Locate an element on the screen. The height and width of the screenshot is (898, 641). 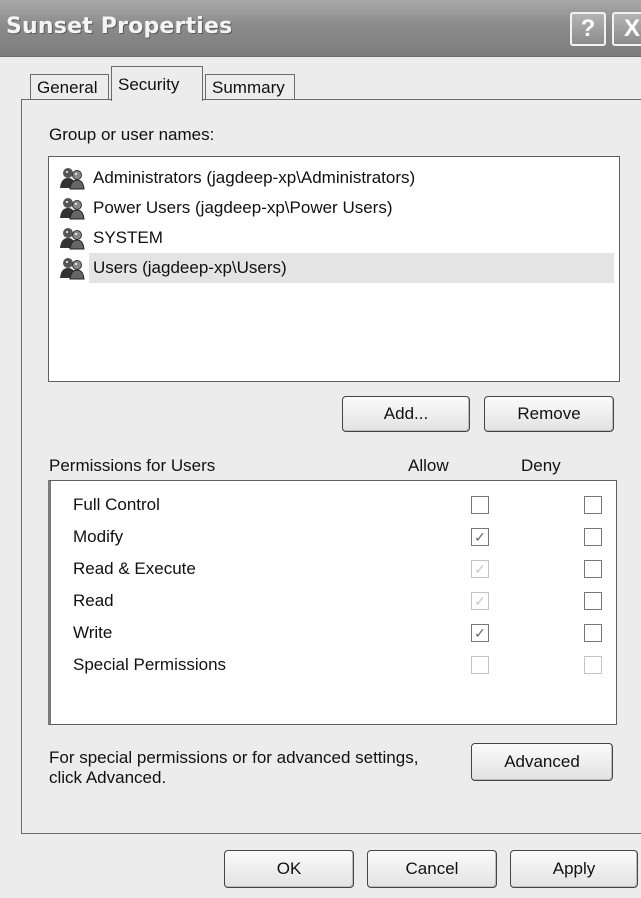
tab-security: Security is located at coordinates (157, 83).